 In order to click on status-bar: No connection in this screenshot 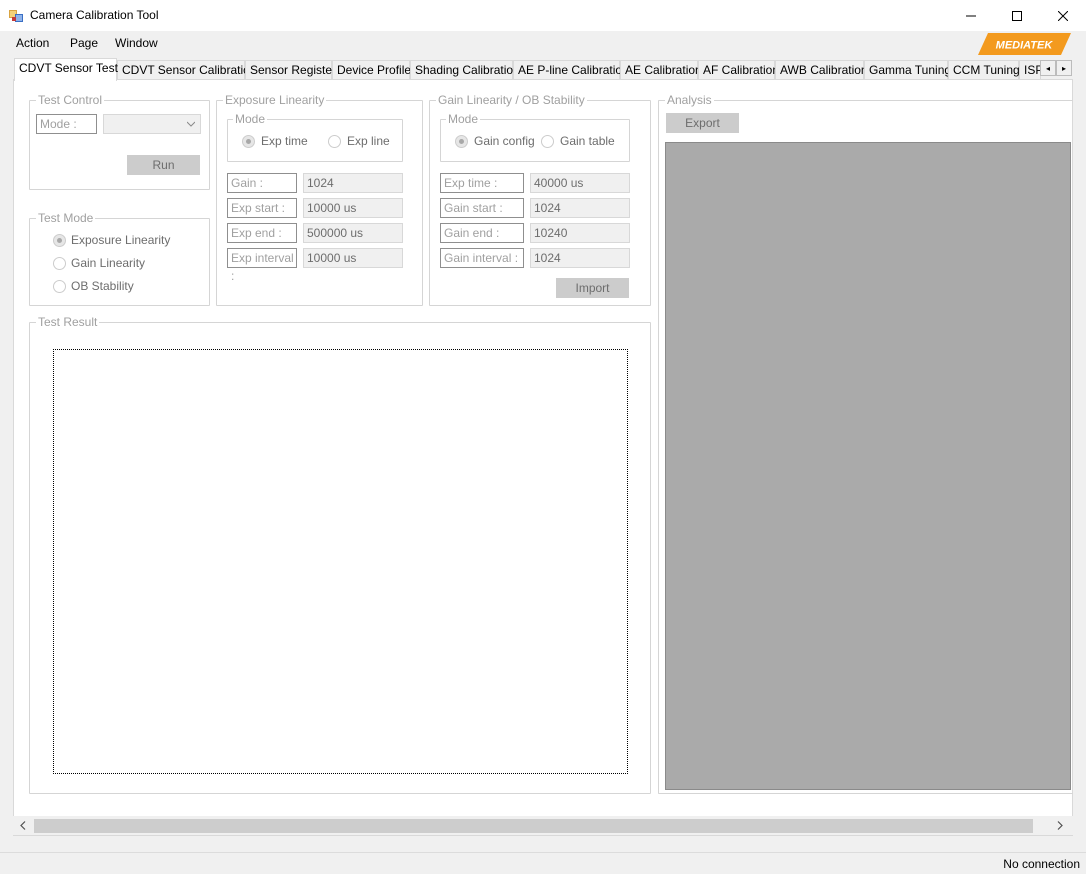, I will do `click(543, 863)`.